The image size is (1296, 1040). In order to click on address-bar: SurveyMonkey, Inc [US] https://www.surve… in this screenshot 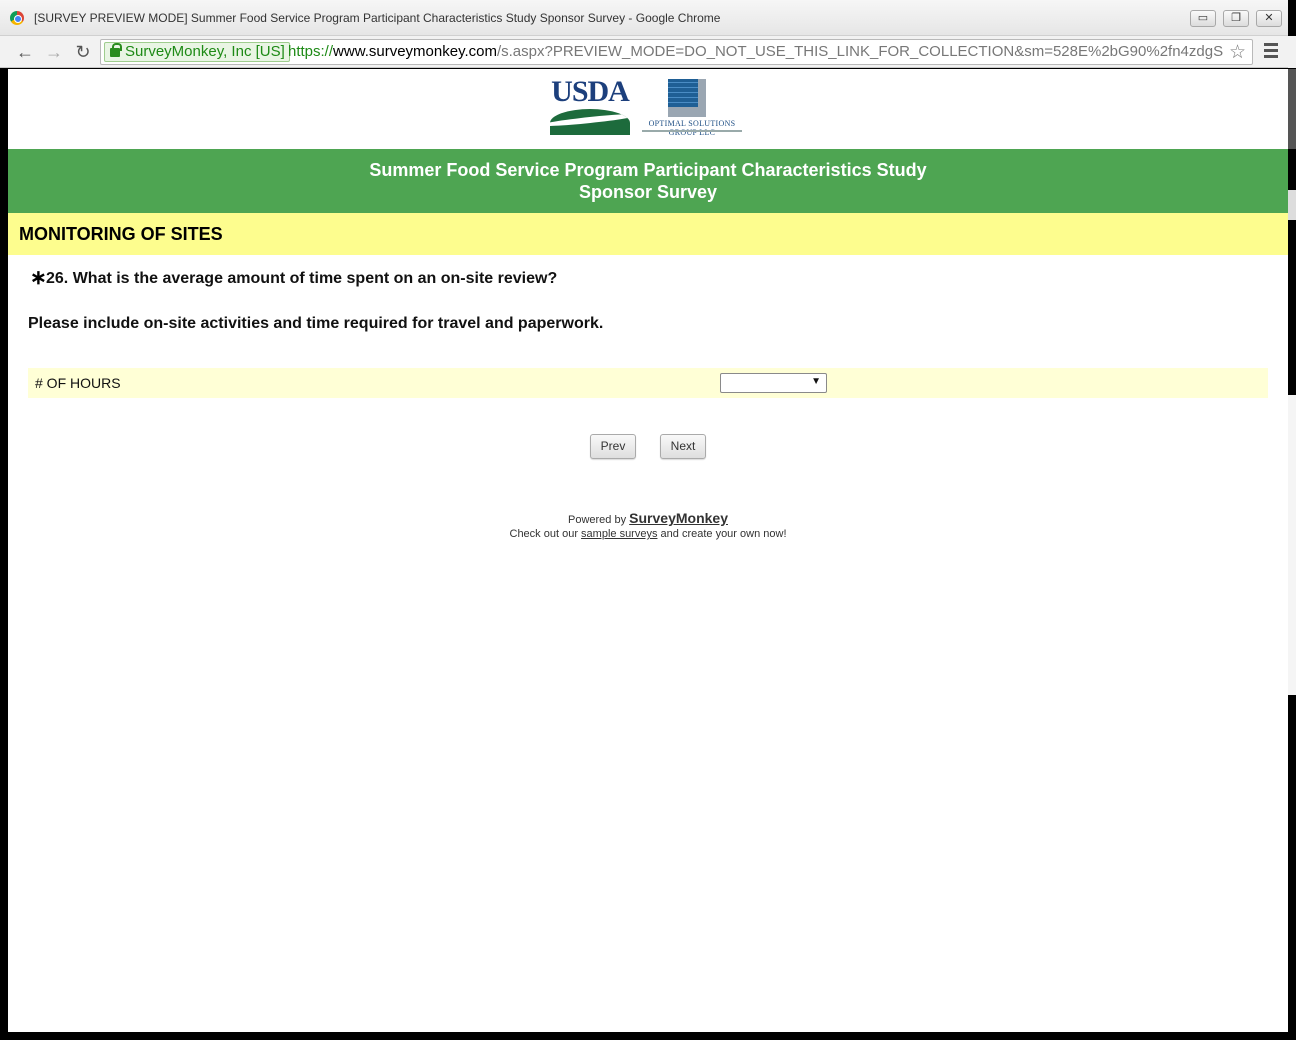, I will do `click(676, 52)`.